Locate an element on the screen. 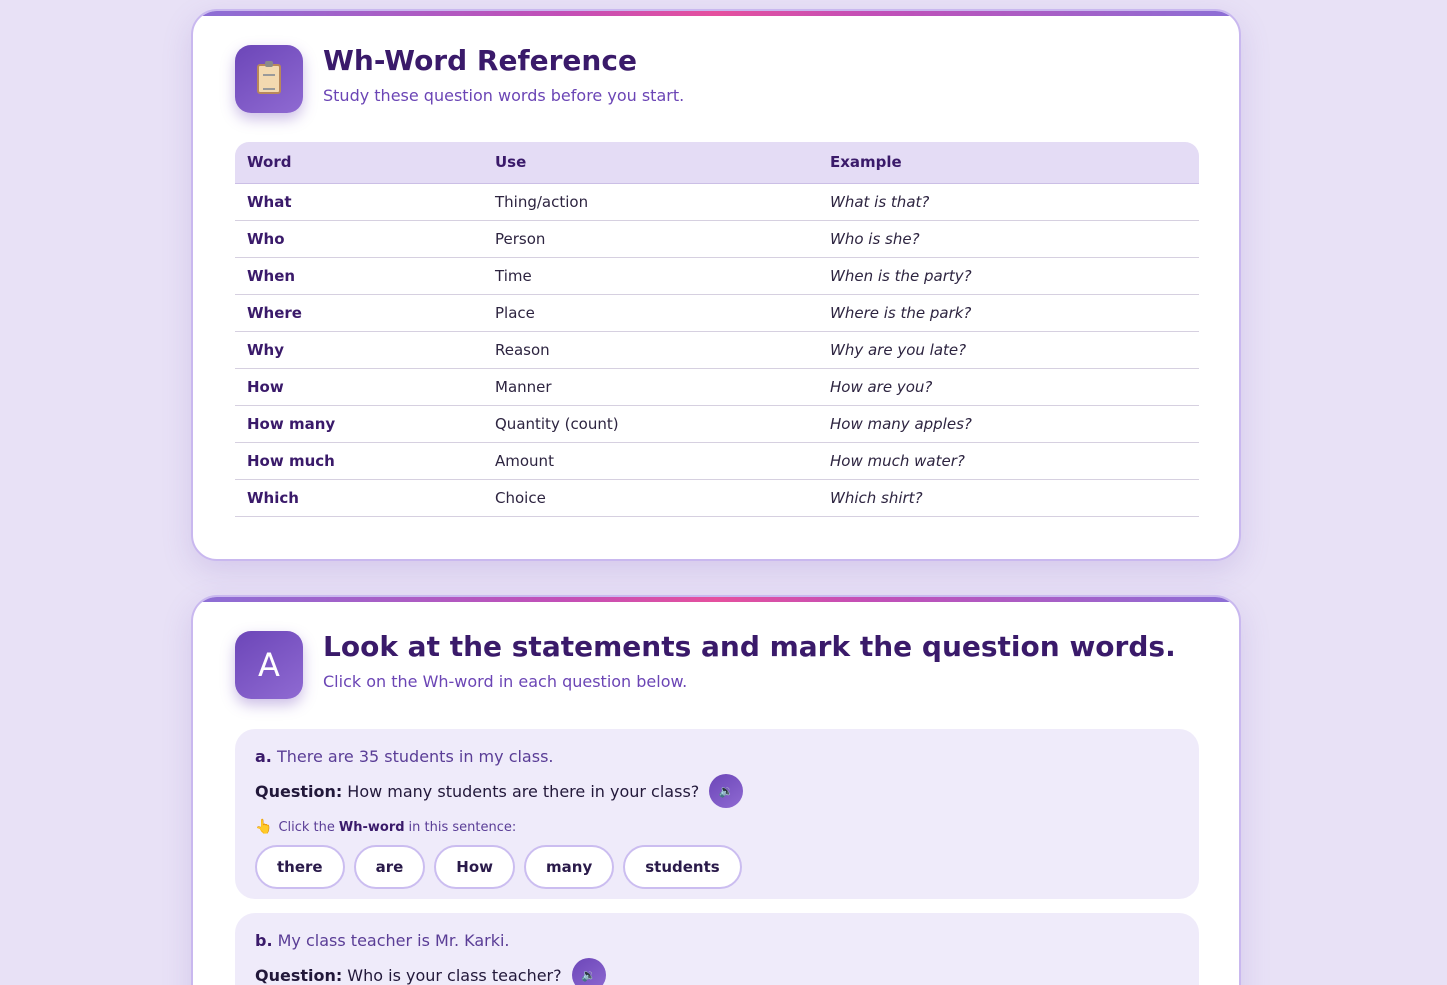 Image resolution: width=1447 pixels, height=985 pixels. table-row: Where Place Where is the park? is located at coordinates (717, 313).